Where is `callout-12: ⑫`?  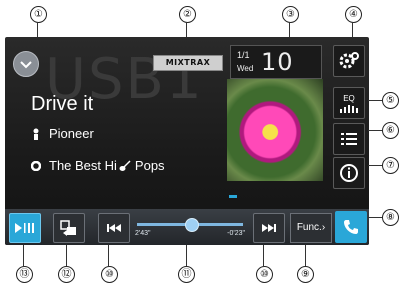
callout-12: ⑫ is located at coordinates (66, 274).